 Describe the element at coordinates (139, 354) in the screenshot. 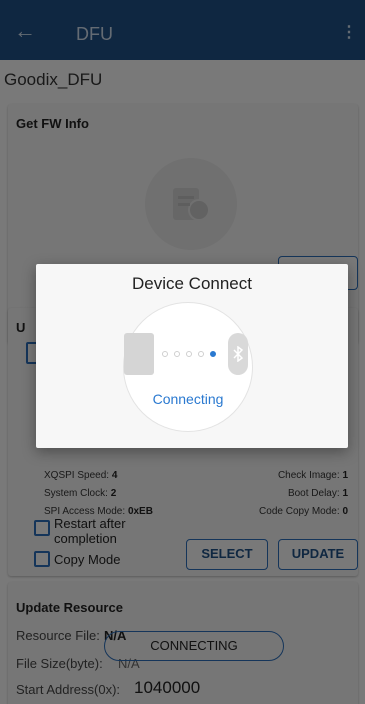

I see `phone-icon` at that location.